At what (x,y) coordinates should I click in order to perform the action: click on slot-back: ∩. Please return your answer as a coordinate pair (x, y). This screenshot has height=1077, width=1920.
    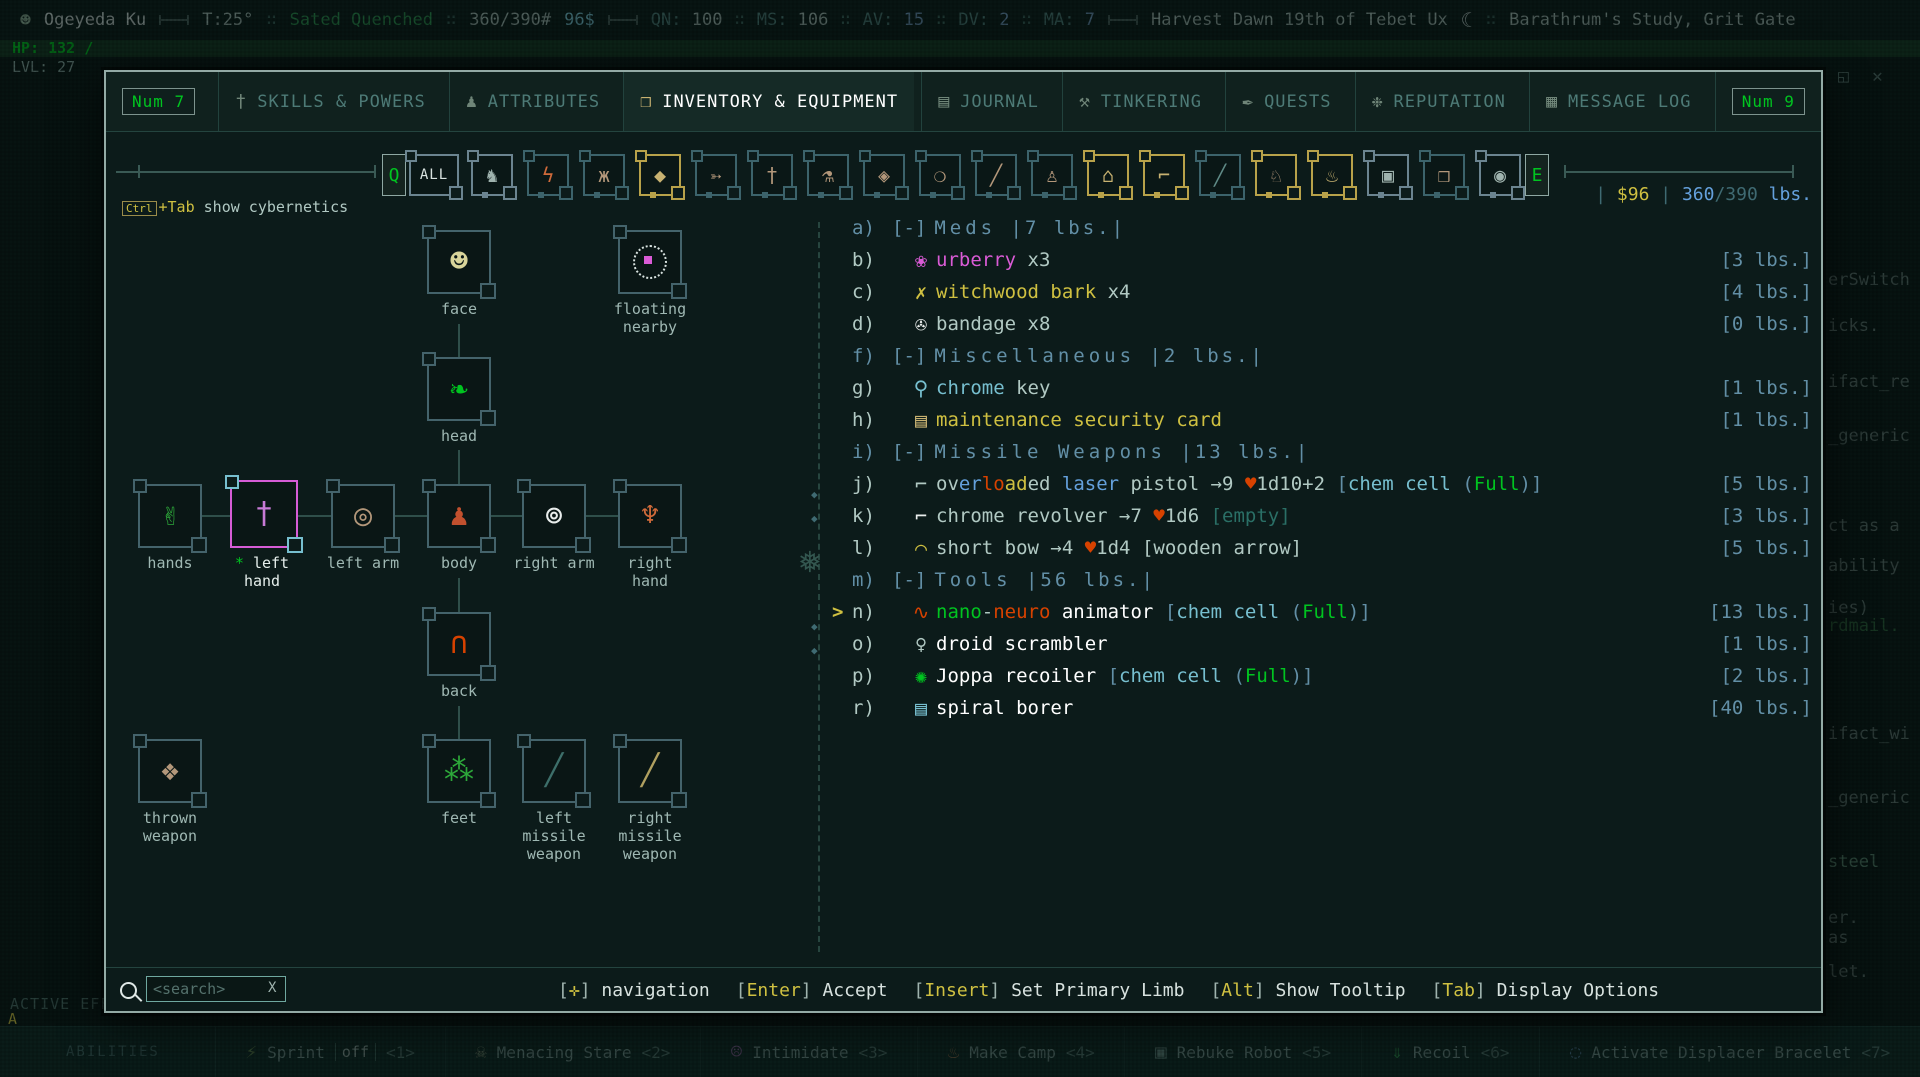
    Looking at the image, I should click on (459, 644).